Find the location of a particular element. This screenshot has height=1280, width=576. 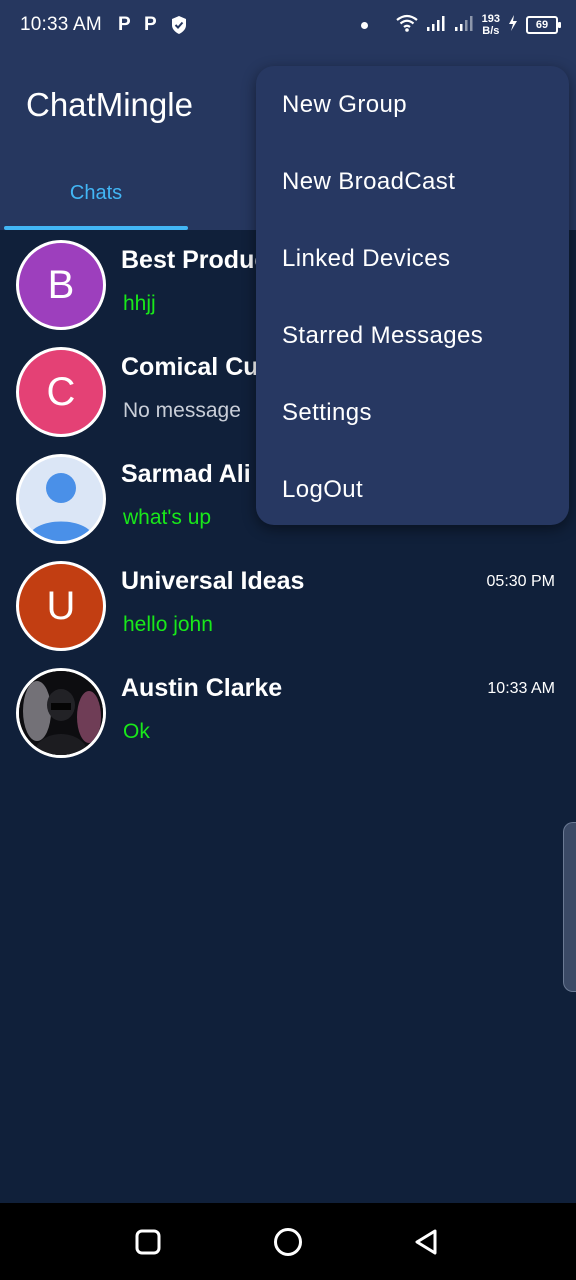

chat-name: Sarmad Ali is located at coordinates (186, 474).